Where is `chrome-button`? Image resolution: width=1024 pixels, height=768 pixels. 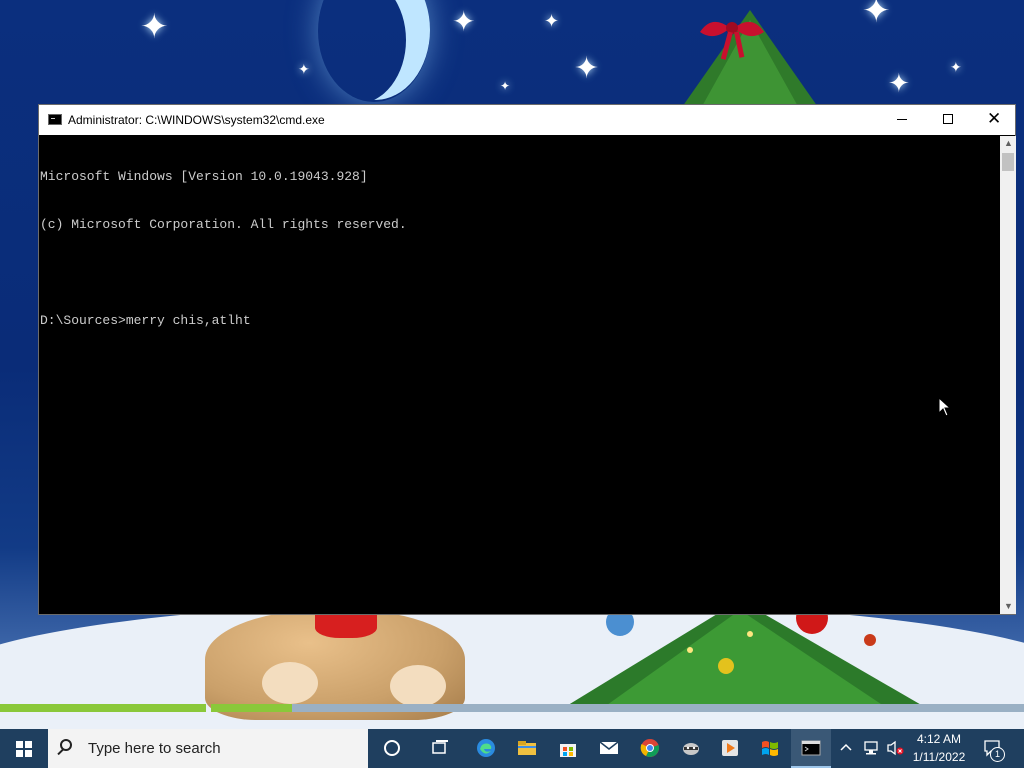
chrome-button is located at coordinates (650, 748).